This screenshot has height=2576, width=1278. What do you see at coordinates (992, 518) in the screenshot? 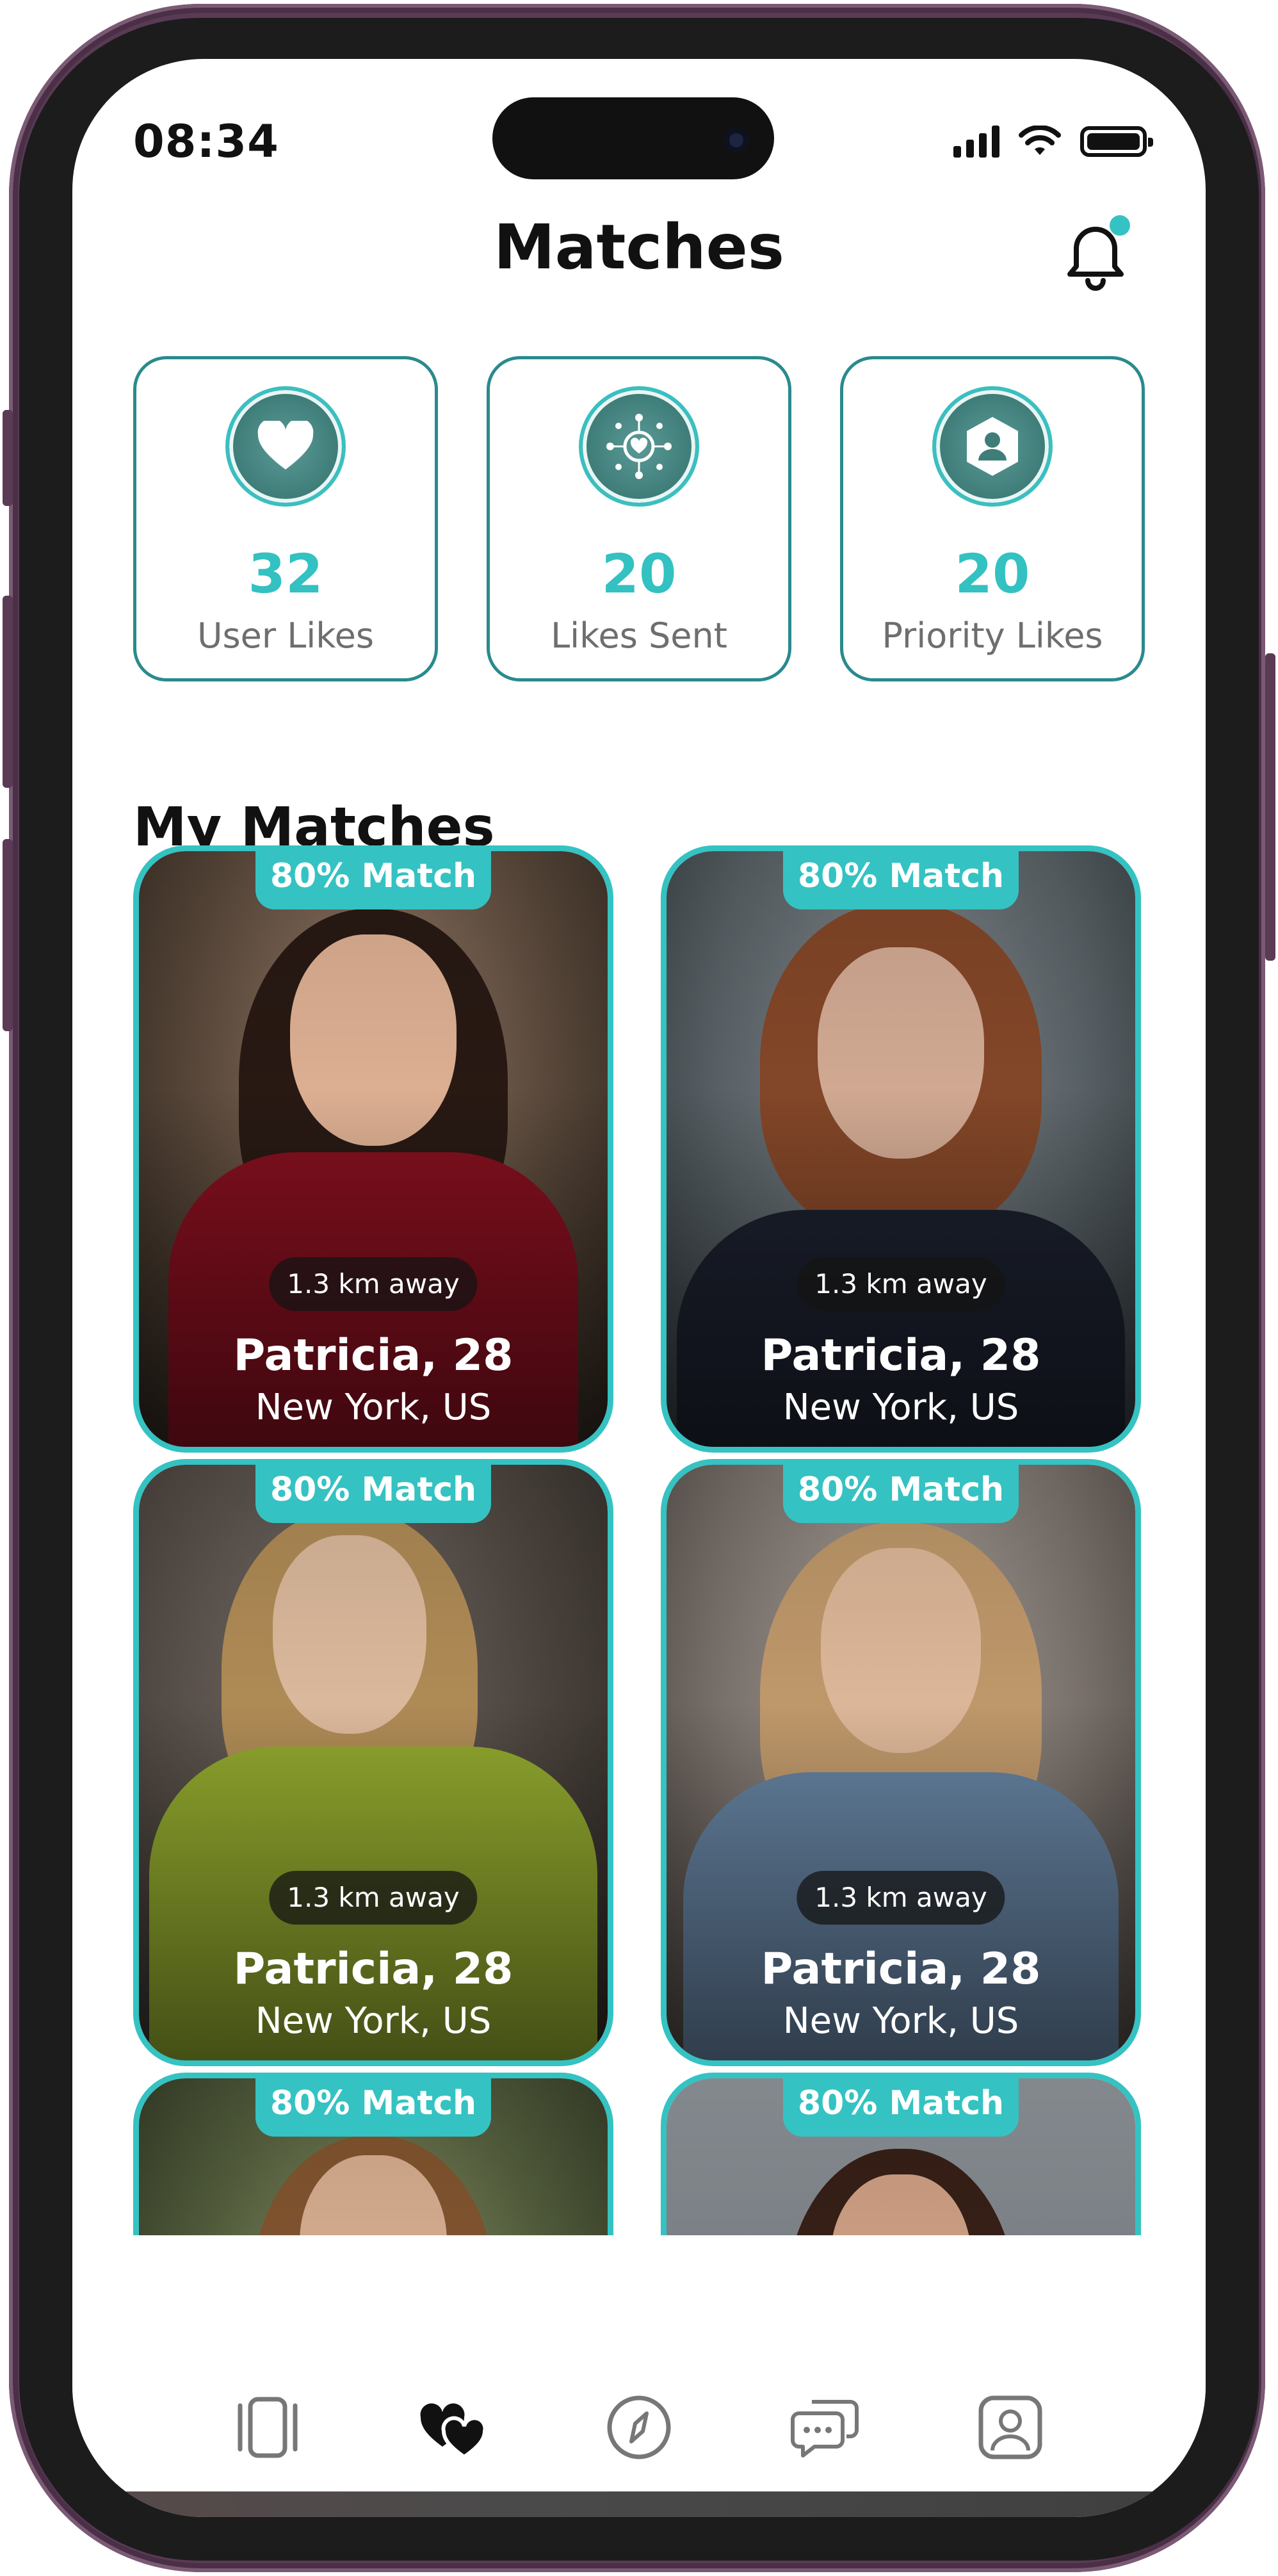
I see `stat-priority-likes: 20 Priority Likes` at bounding box center [992, 518].